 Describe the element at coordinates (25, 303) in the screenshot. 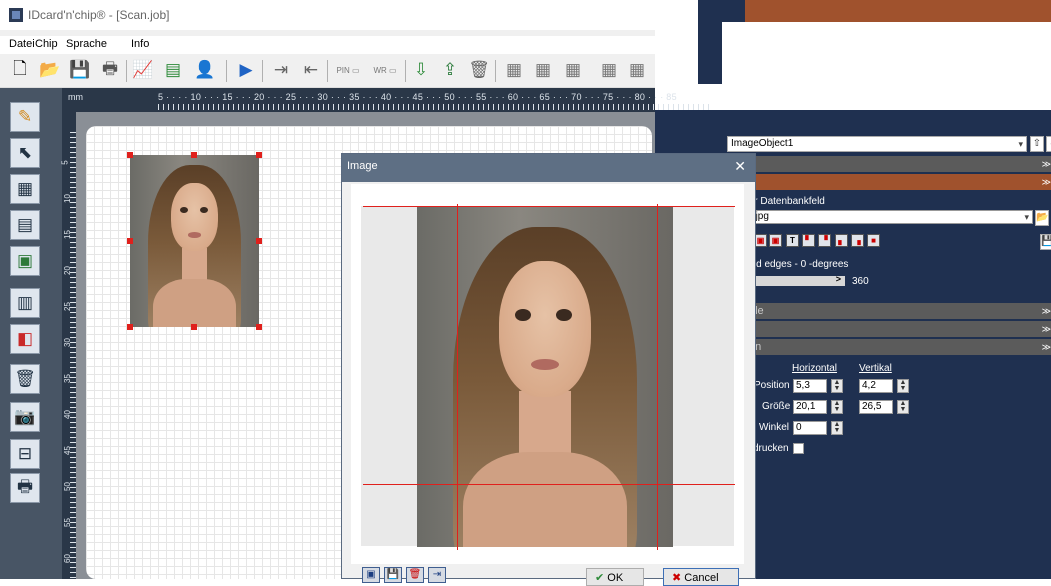

I see `barcode-icon: ▥` at that location.